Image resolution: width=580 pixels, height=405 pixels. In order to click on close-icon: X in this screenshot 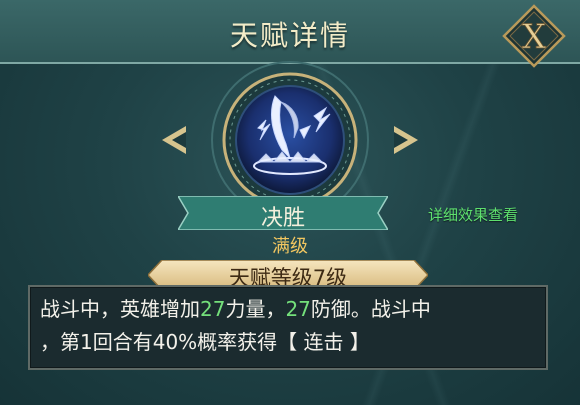, I will do `click(534, 37)`.